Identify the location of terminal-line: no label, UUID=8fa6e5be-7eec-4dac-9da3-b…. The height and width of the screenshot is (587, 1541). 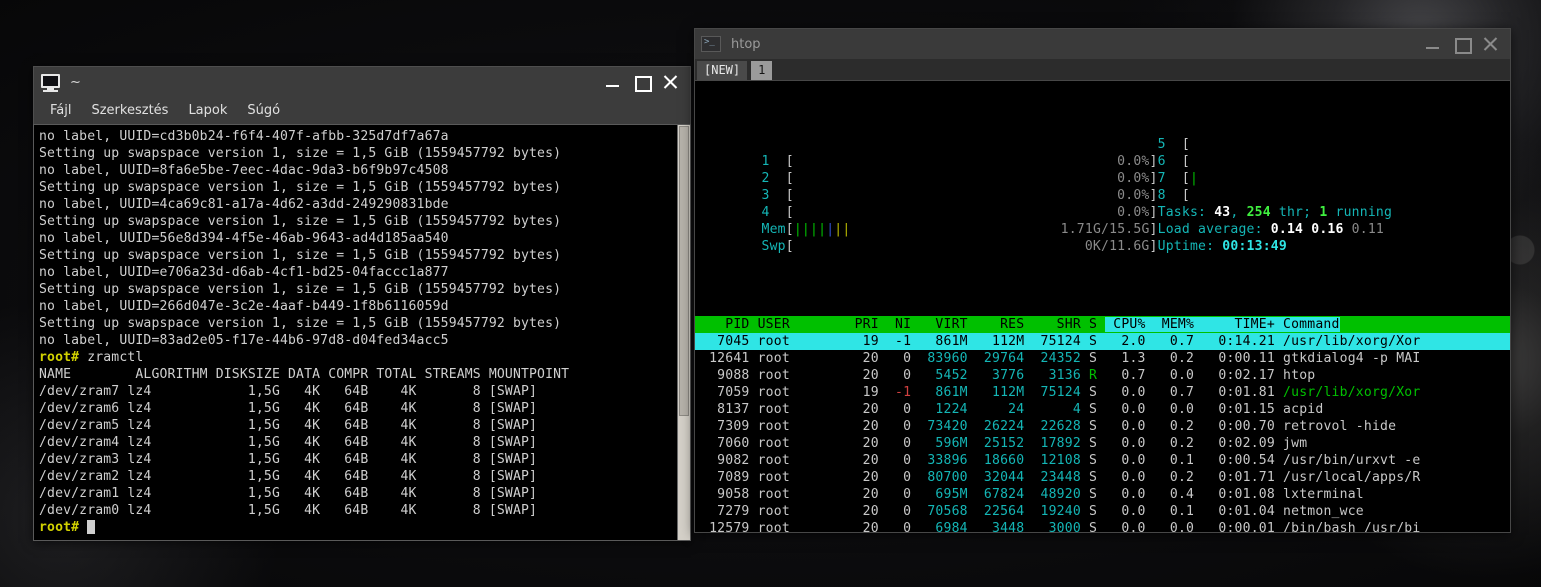
(244, 170).